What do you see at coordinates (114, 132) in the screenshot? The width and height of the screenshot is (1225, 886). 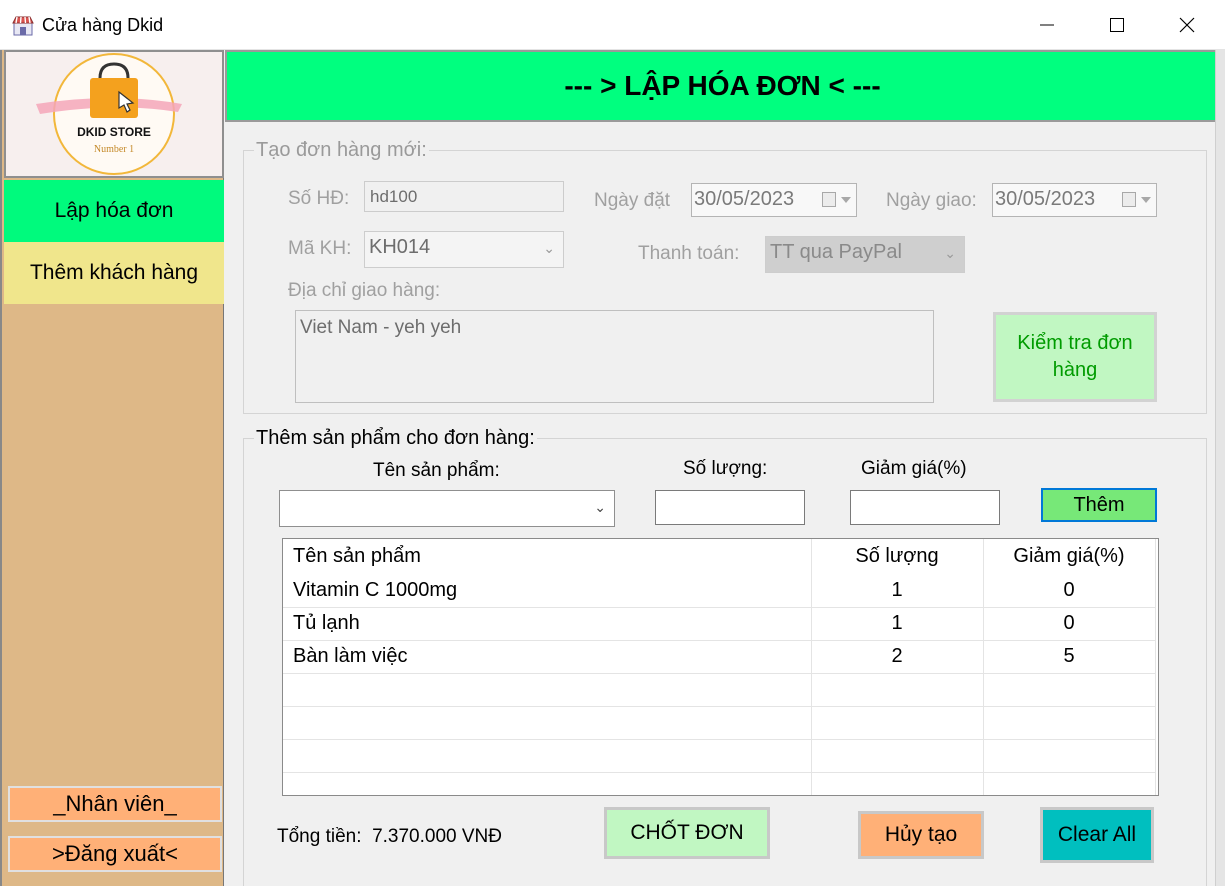 I see `logo-title: DKID STORE` at bounding box center [114, 132].